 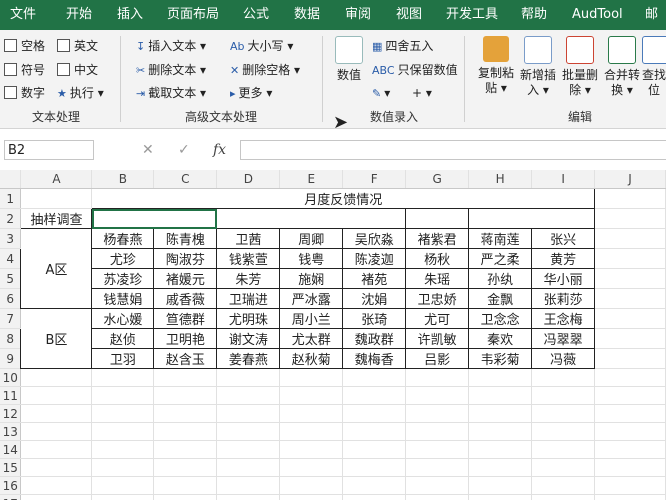 I want to click on row-header-2: 2, so click(x=11, y=218).